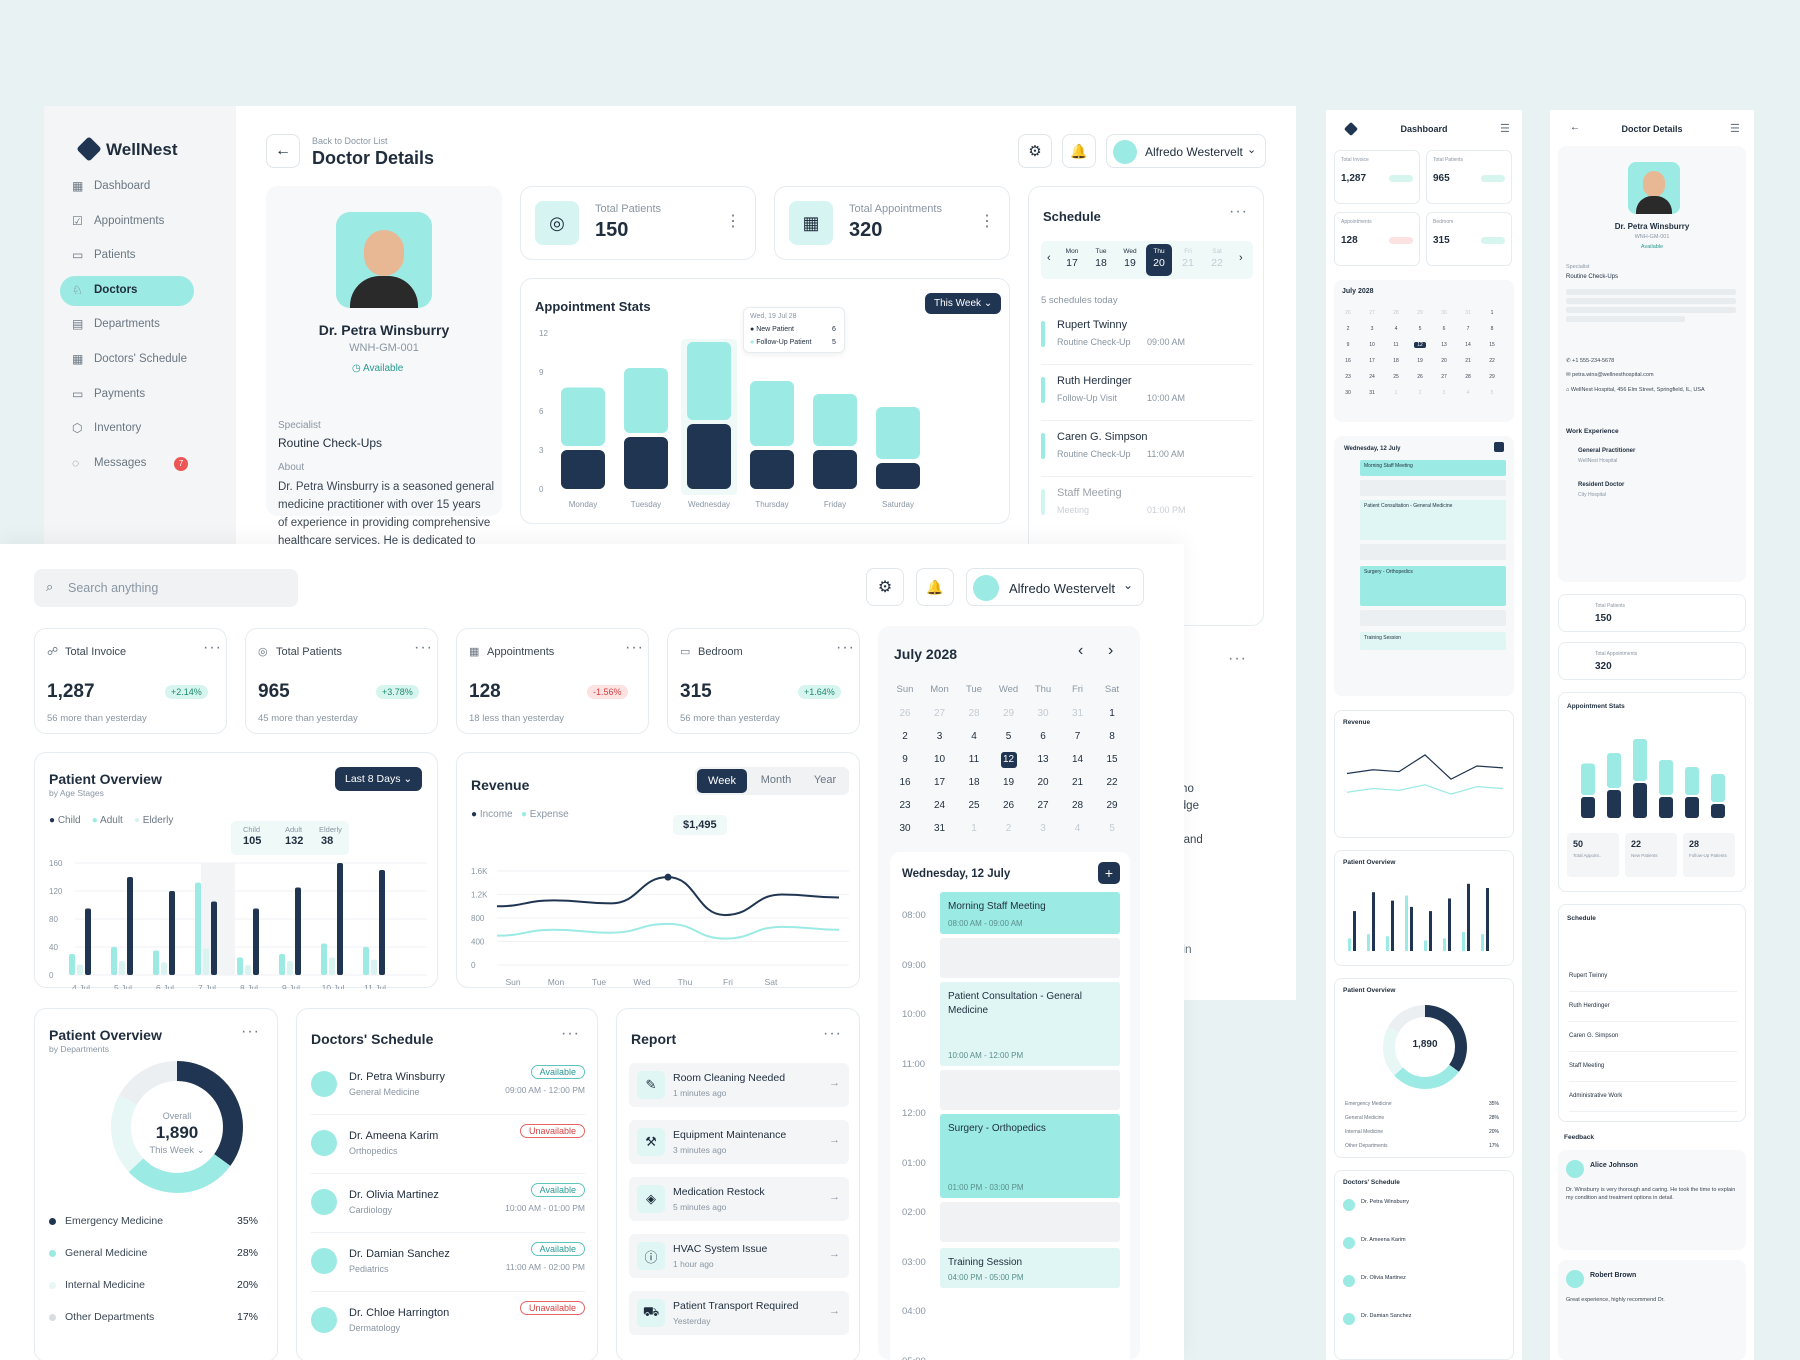  I want to click on brand: WellNest, so click(127, 149).